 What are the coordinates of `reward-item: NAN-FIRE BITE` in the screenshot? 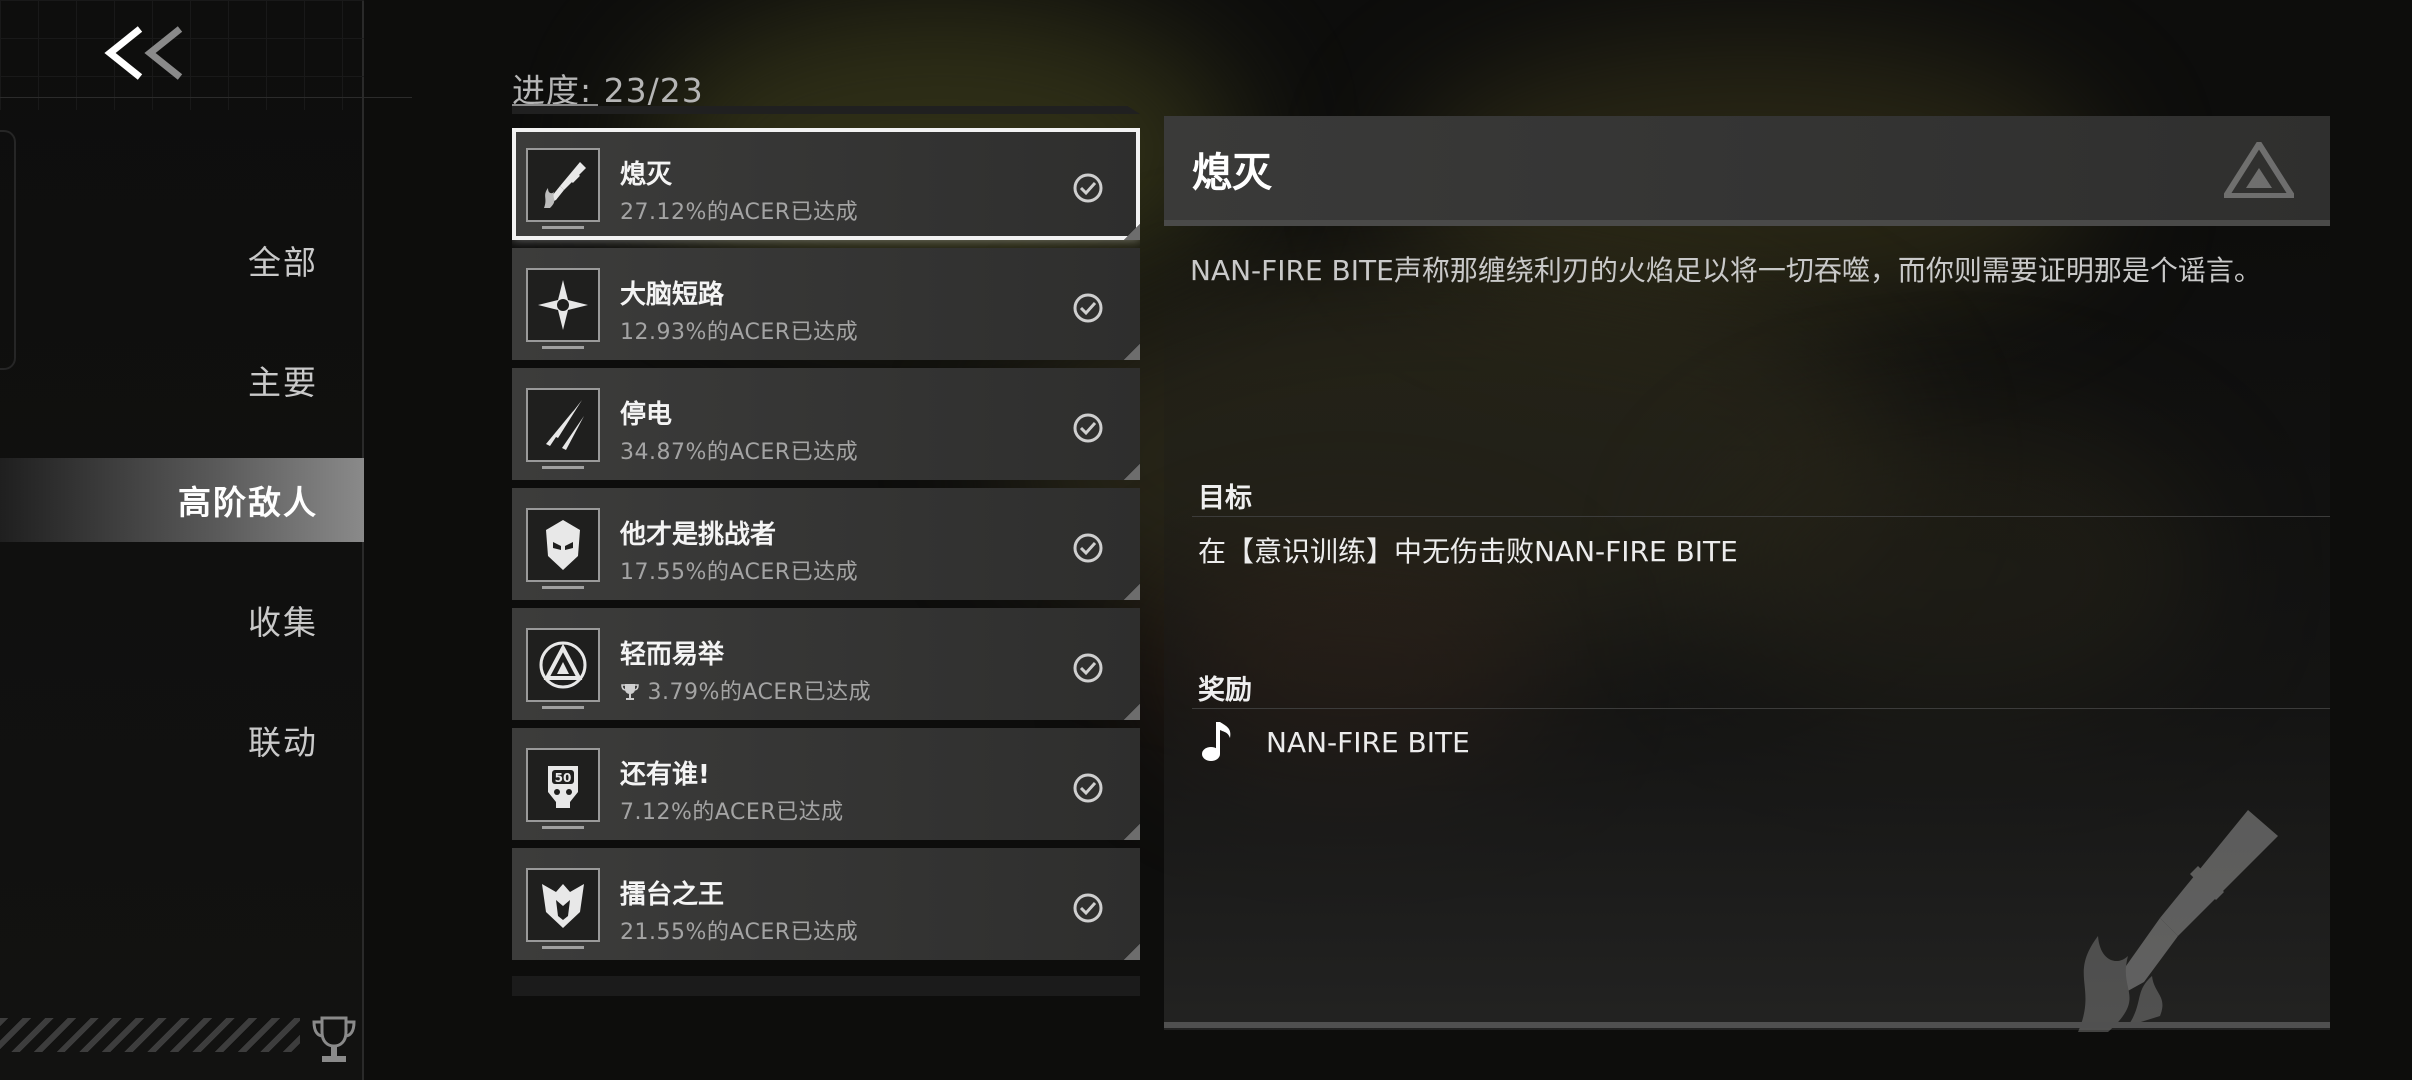 It's located at (1335, 742).